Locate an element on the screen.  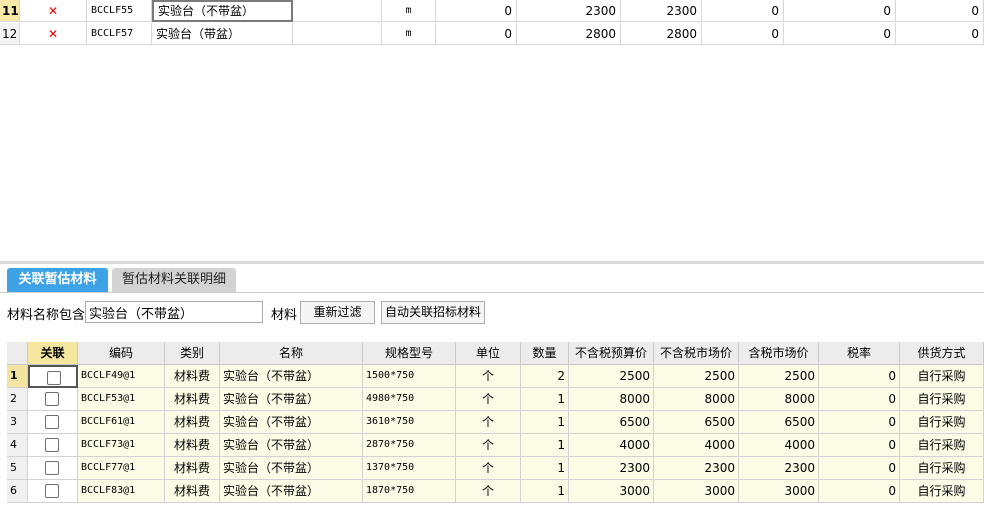
column-header: 关联 is located at coordinates (53, 353).